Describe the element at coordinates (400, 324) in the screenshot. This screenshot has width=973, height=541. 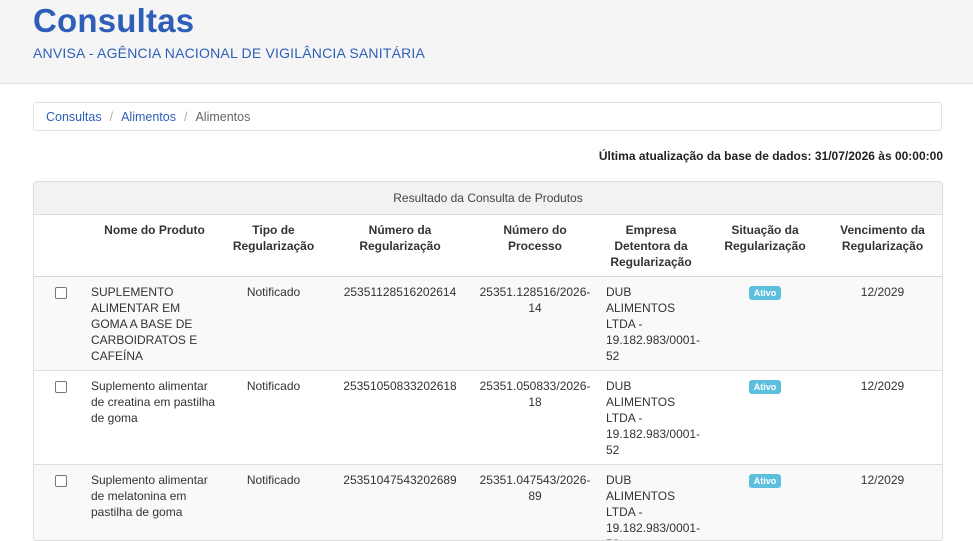
I see `regularization-number-cell: 25351128516202614` at that location.